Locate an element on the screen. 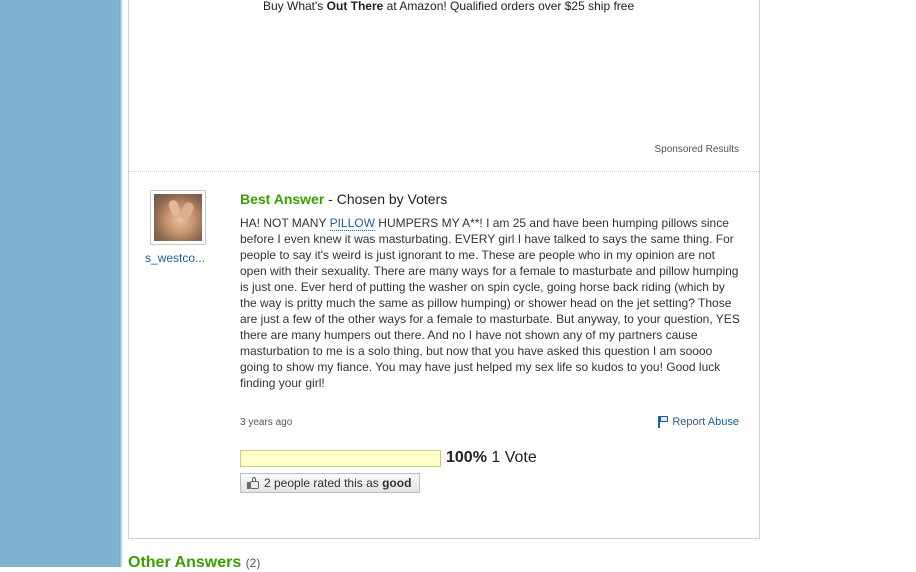 This screenshot has width=916, height=572. answer-timestamp: 3 years ago is located at coordinates (266, 422).